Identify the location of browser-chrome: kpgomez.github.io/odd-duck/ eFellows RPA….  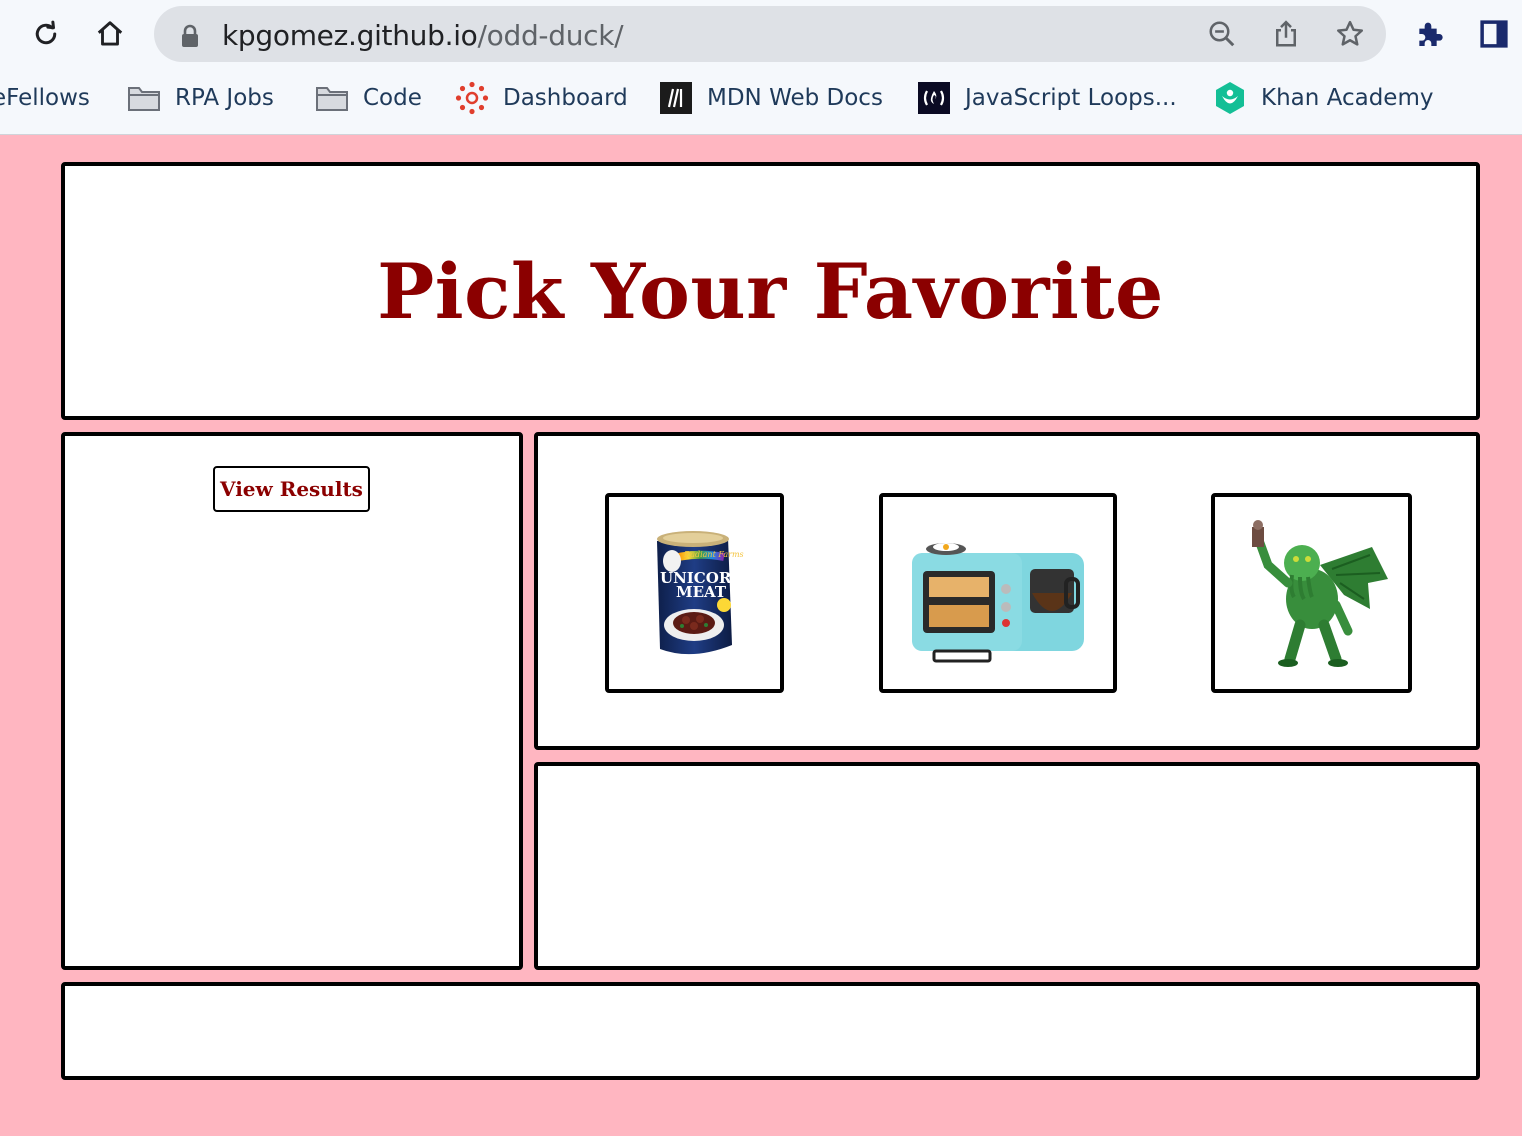
(761, 67).